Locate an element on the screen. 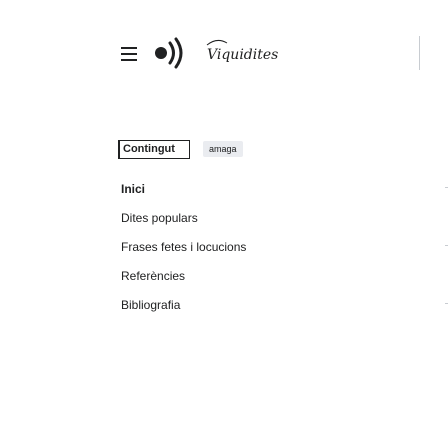 The image size is (448, 448). toc-item-dites-populars: Dites populars is located at coordinates (159, 218).